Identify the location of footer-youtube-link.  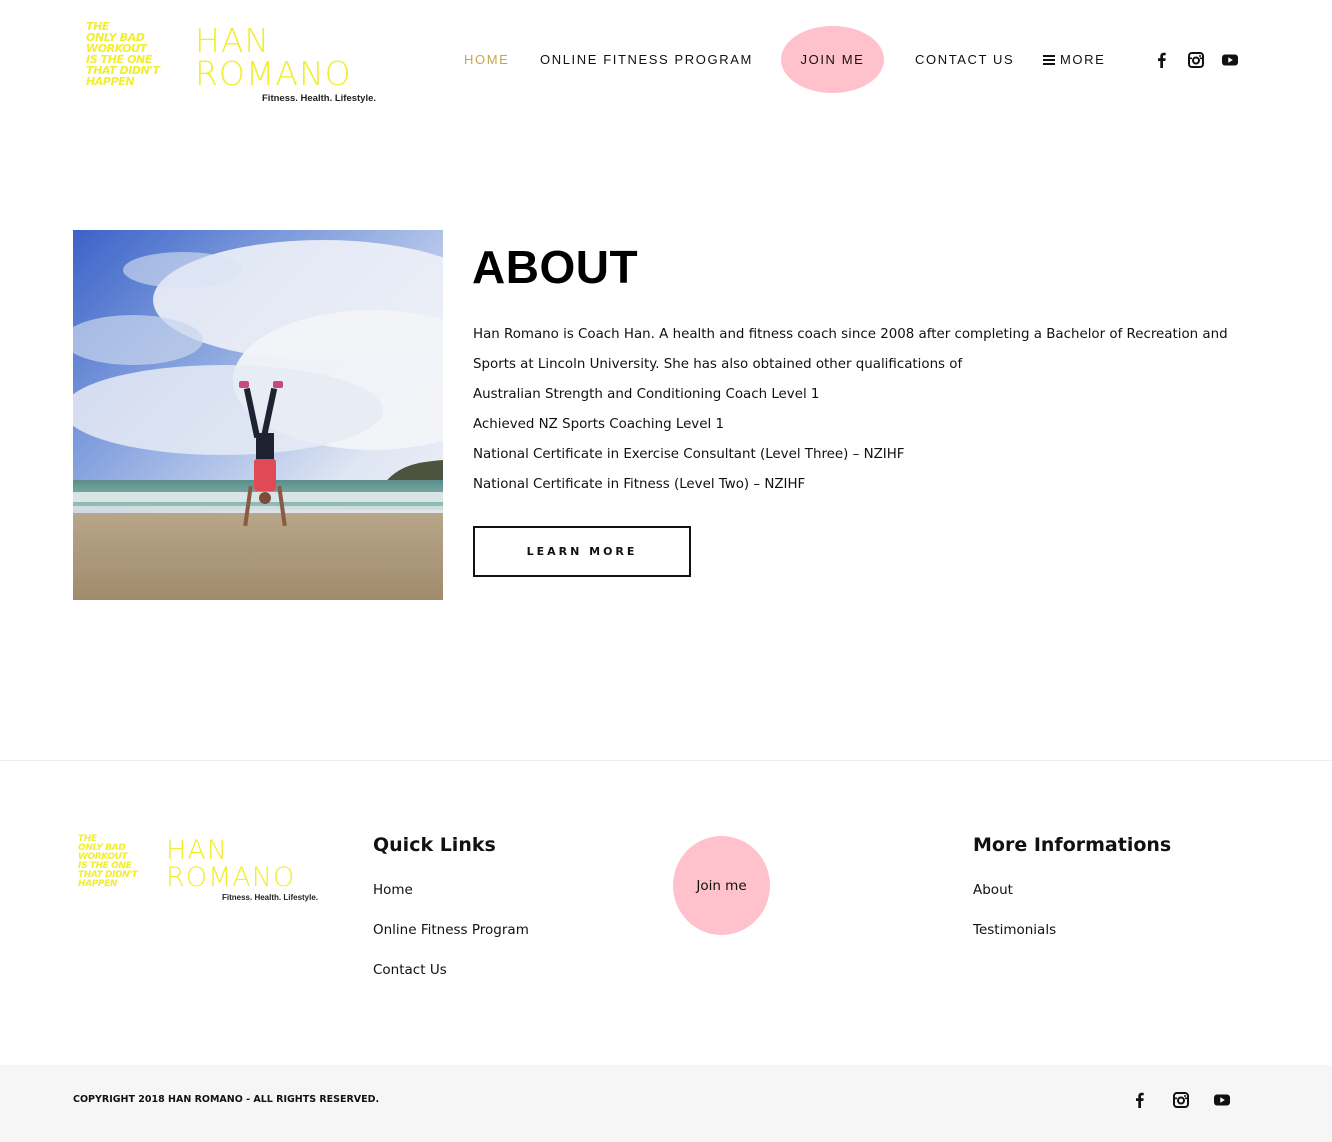
(1222, 1100).